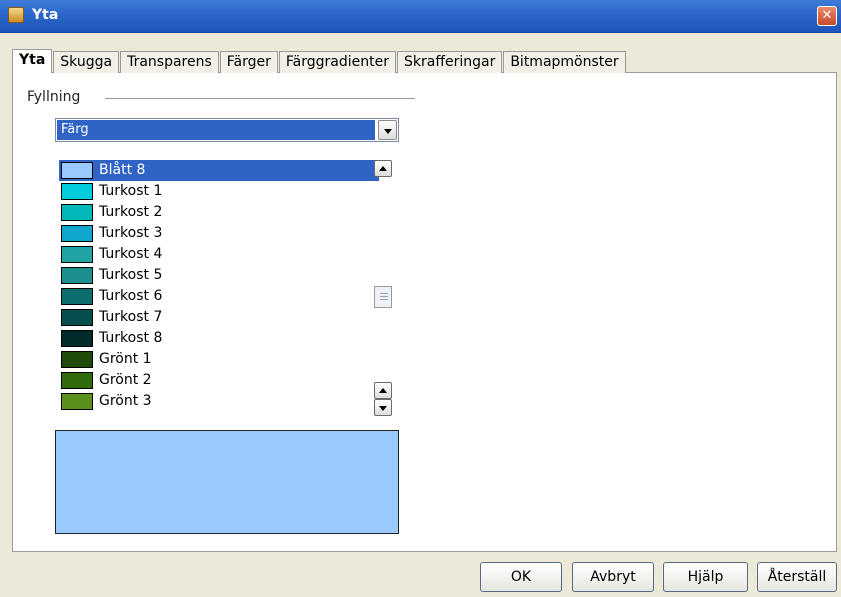 The width and height of the screenshot is (841, 597). What do you see at coordinates (131, 254) in the screenshot?
I see `color-name-label: Turkost 4` at bounding box center [131, 254].